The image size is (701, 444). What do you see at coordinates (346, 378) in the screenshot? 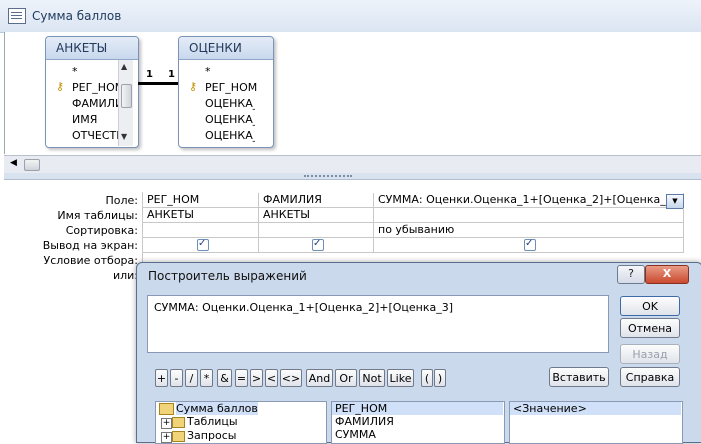
I see `op-or-button: Or` at bounding box center [346, 378].